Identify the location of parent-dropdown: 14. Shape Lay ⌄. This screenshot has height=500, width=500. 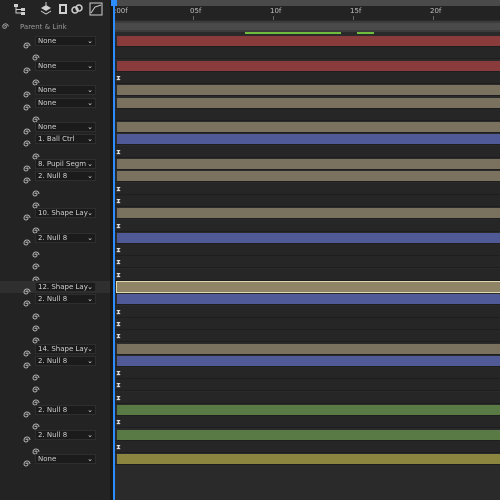
(65, 349).